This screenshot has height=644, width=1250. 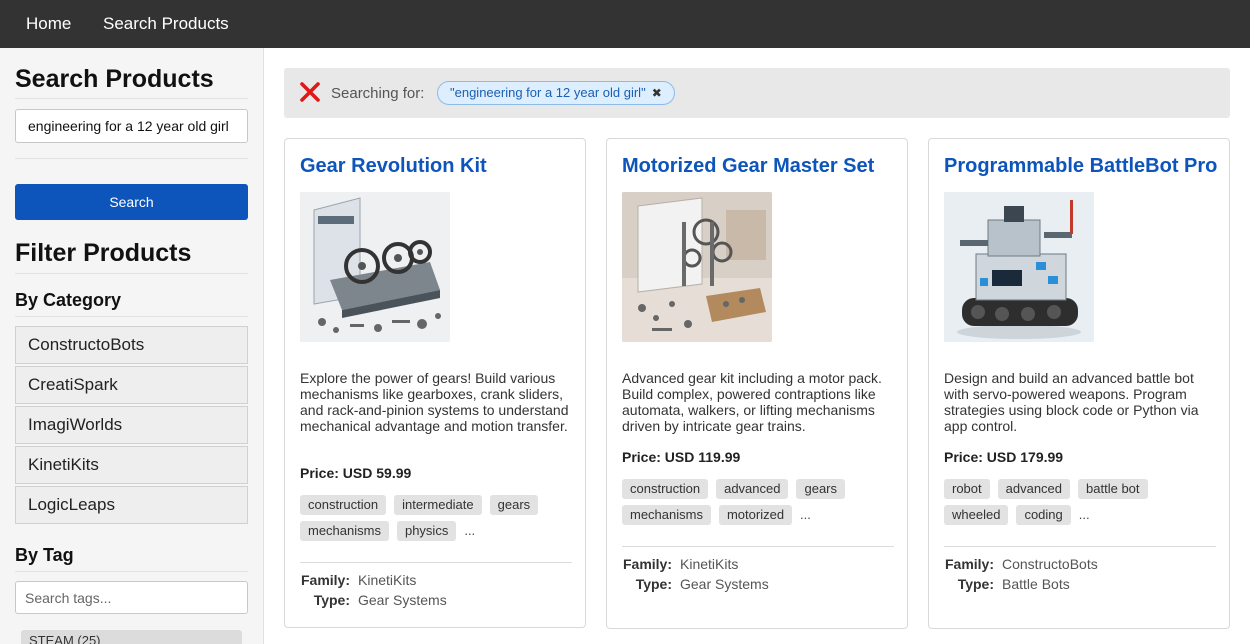 I want to click on product-tag: motorized, so click(x=755, y=515).